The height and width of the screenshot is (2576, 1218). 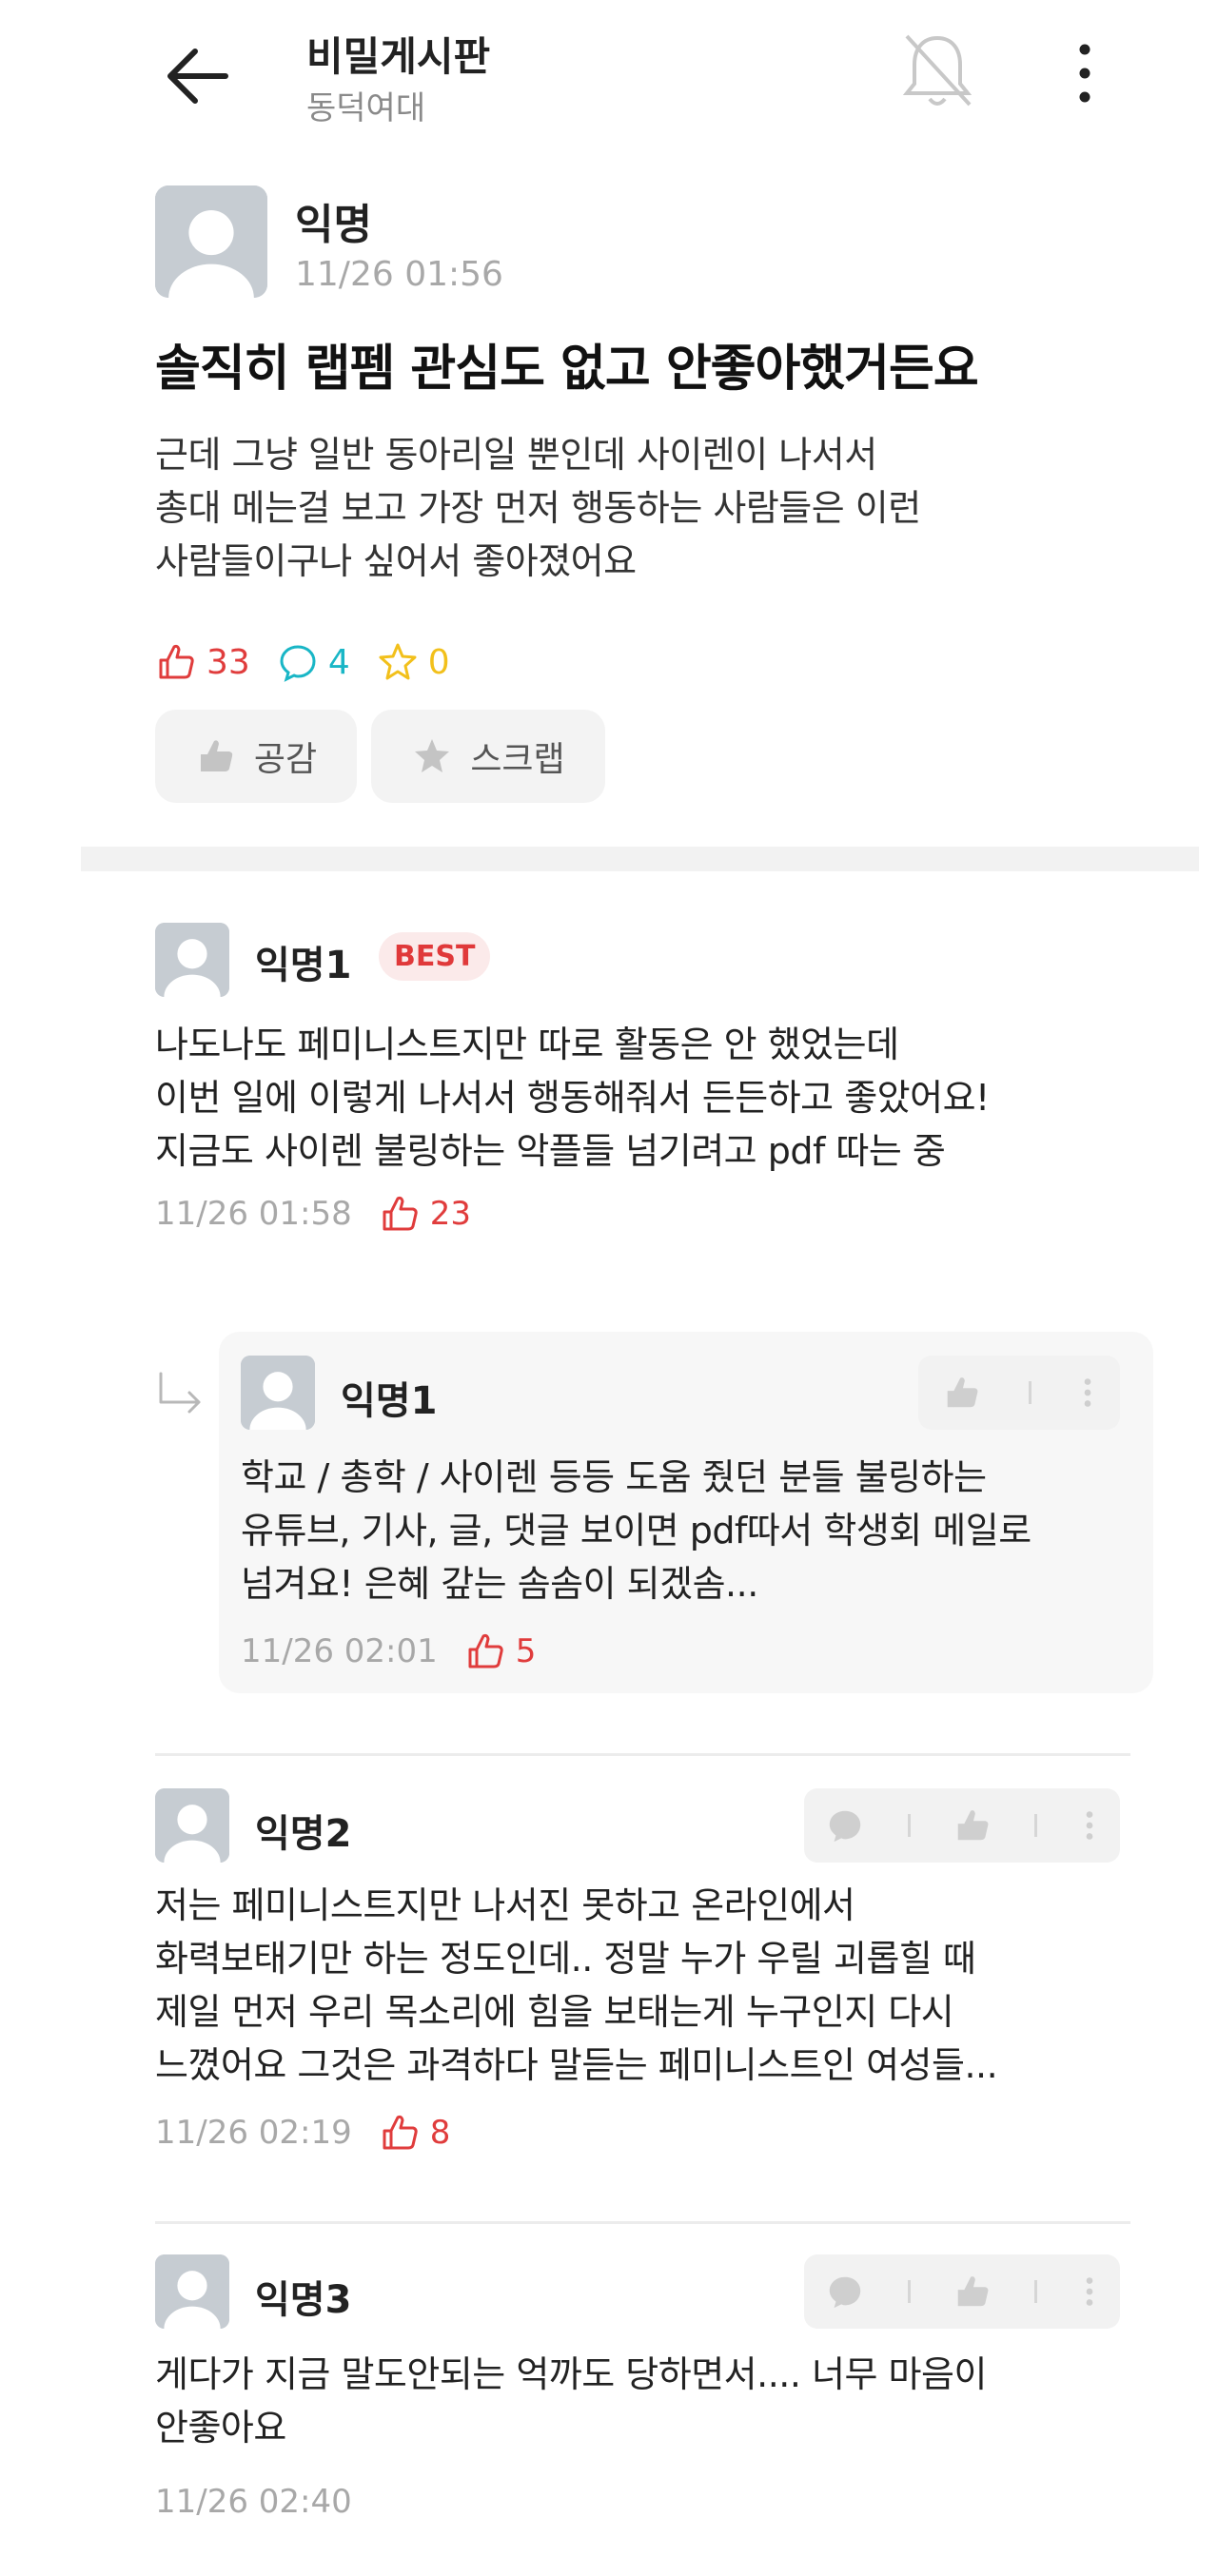 I want to click on comment-like-count: 8, so click(x=414, y=2133).